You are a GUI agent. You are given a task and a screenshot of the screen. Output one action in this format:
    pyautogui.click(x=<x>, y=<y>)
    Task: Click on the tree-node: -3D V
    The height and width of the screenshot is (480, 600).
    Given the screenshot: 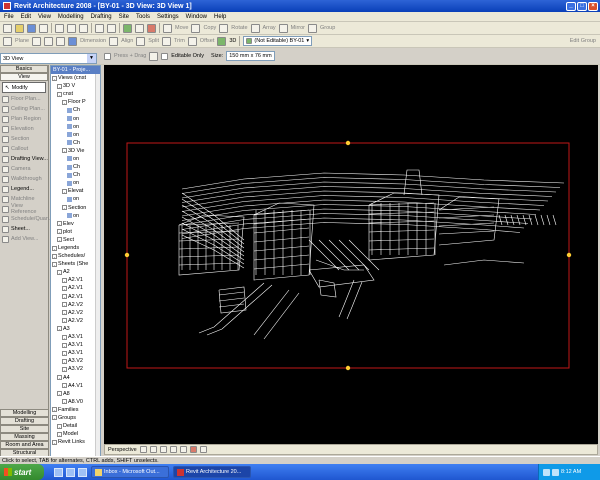 What is the action you would take?
    pyautogui.click(x=75, y=86)
    